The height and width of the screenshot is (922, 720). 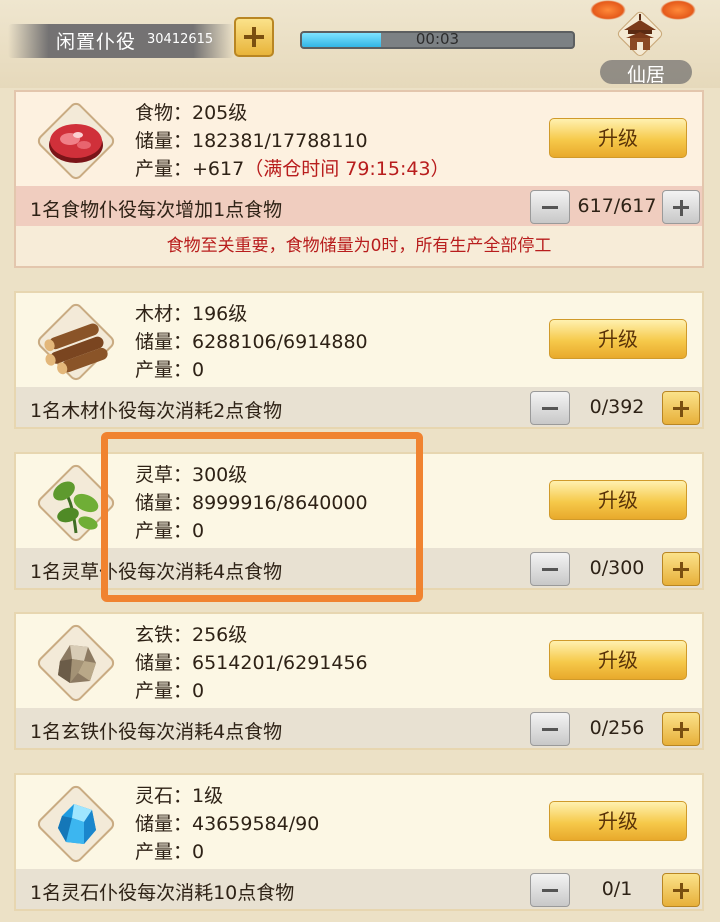 I want to click on resource-level: 玄铁：256级, so click(x=191, y=635).